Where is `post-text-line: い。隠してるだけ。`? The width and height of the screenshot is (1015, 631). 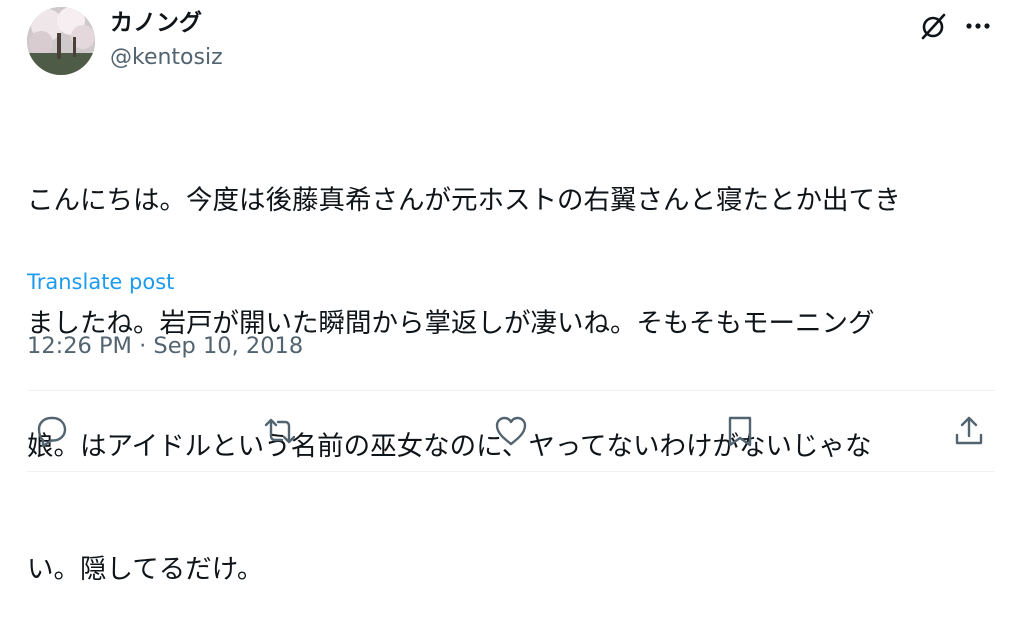
post-text-line: い。隠してるだけ。 is located at coordinates (145, 569).